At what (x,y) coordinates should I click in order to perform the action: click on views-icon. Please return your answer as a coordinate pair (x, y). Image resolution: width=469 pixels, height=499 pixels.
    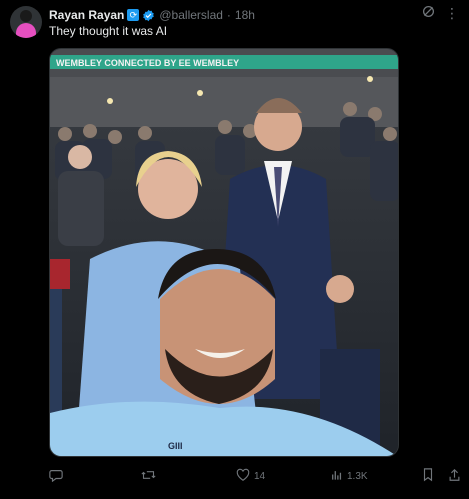
    Looking at the image, I should click on (337, 476).